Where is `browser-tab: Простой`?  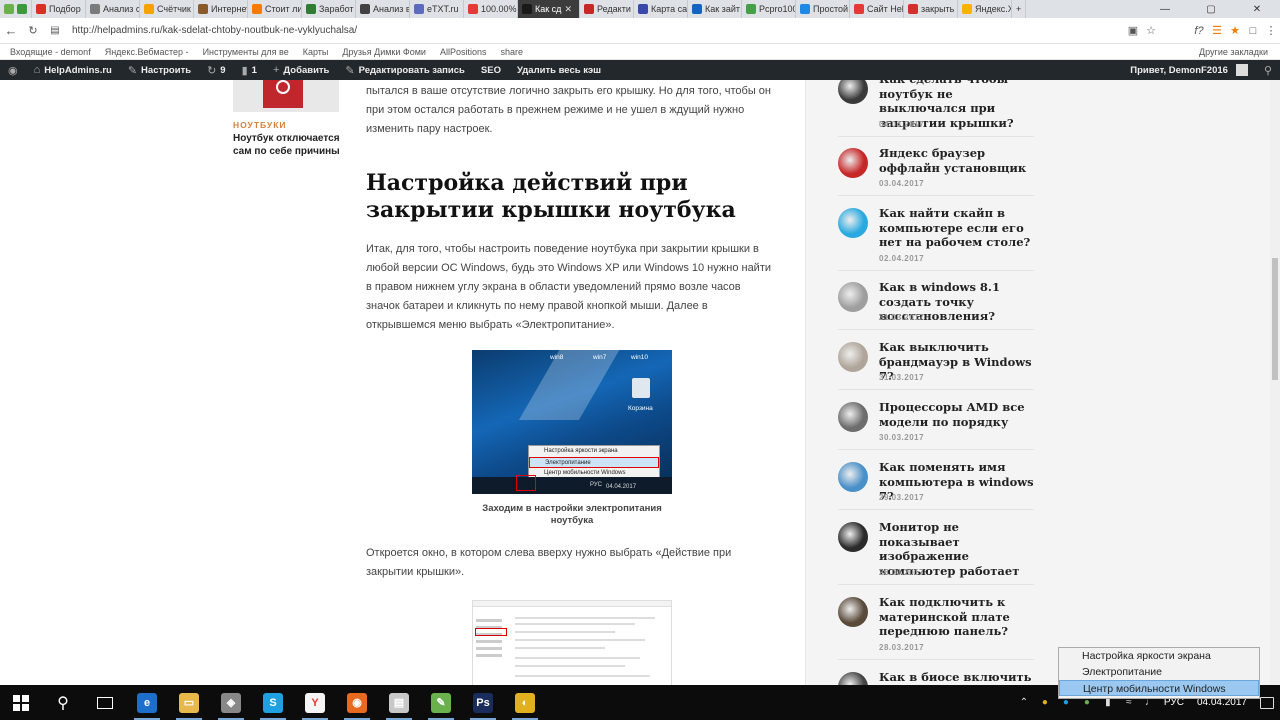
browser-tab: Простой is located at coordinates (823, 9).